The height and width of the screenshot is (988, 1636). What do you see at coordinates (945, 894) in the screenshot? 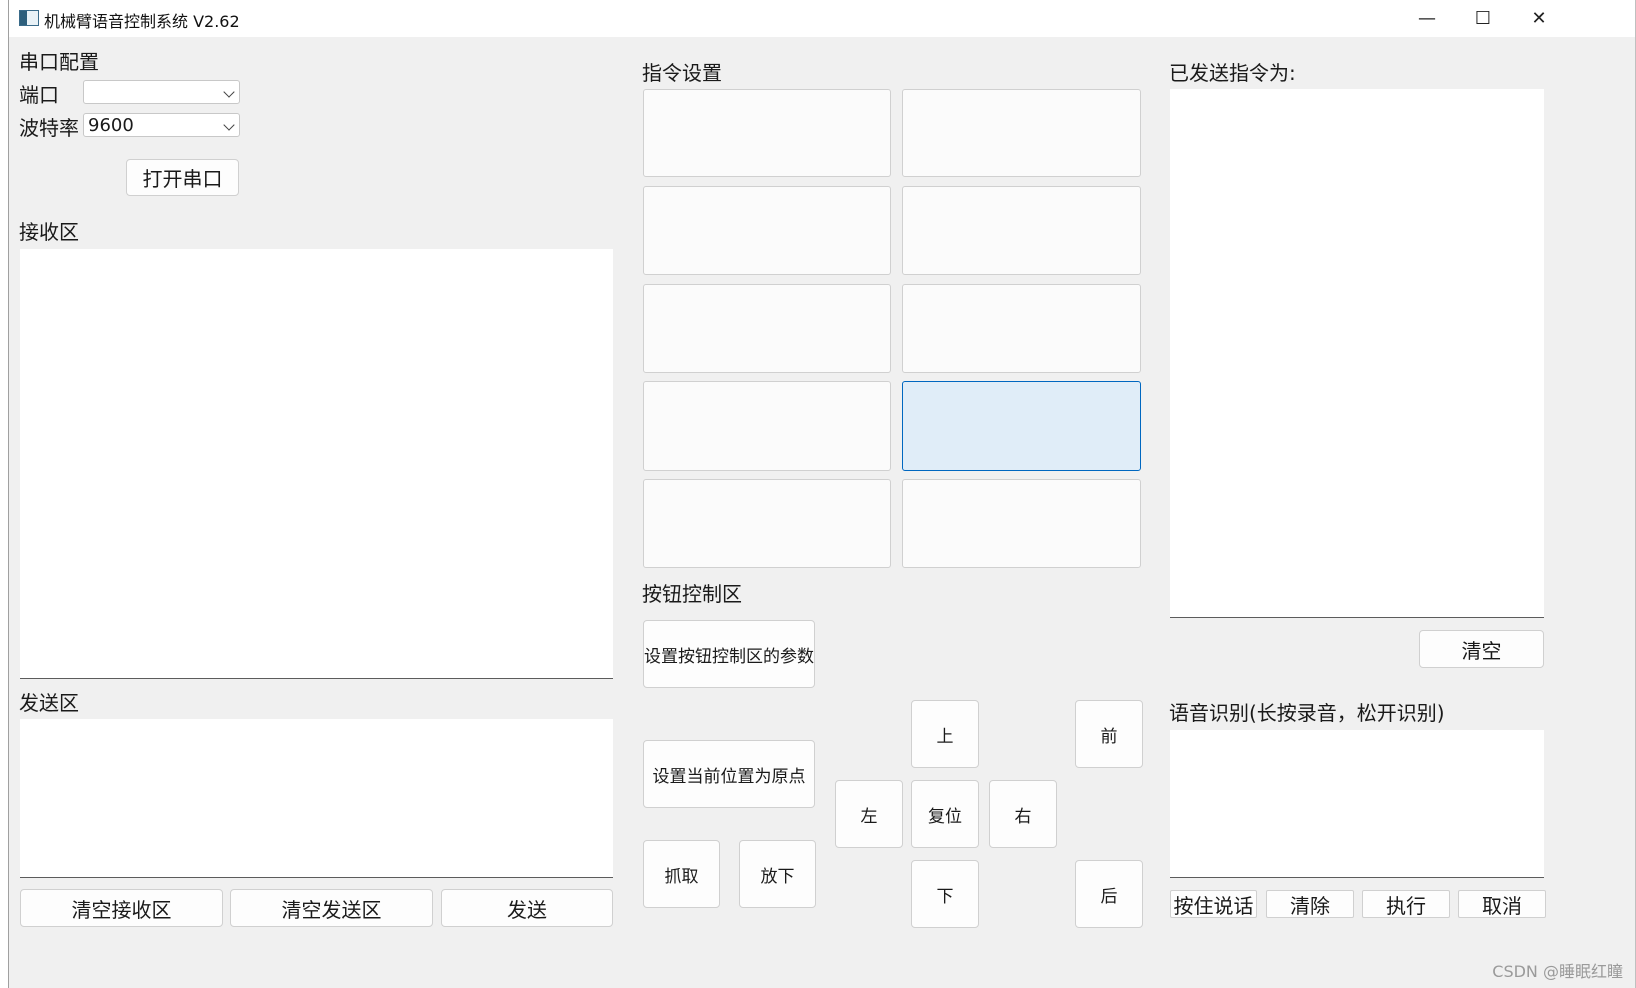
I see `down-button: 下` at bounding box center [945, 894].